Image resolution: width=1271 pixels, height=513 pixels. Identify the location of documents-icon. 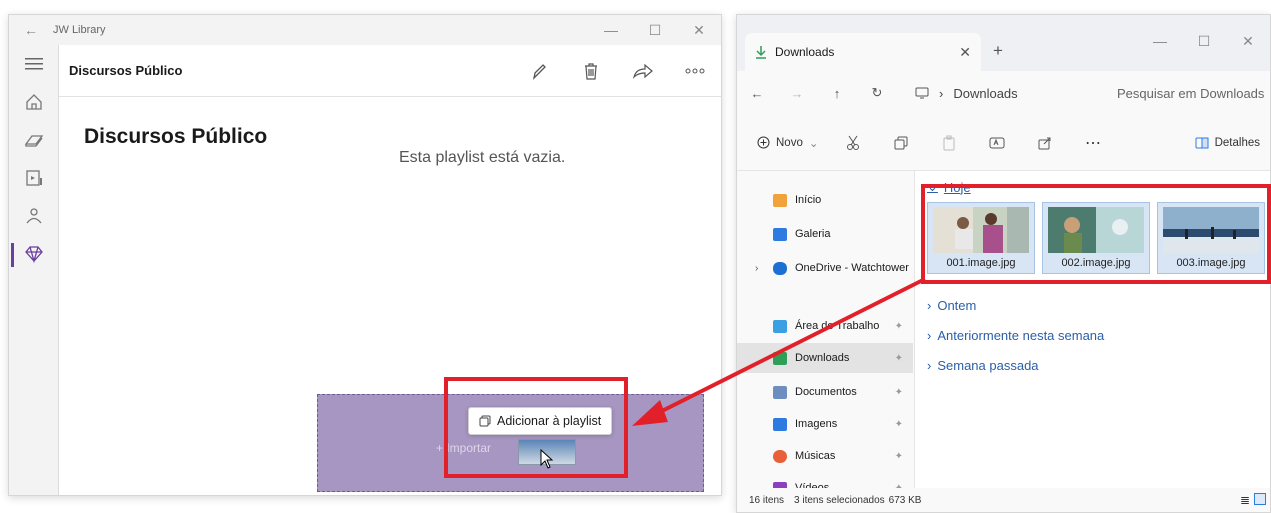
(780, 392).